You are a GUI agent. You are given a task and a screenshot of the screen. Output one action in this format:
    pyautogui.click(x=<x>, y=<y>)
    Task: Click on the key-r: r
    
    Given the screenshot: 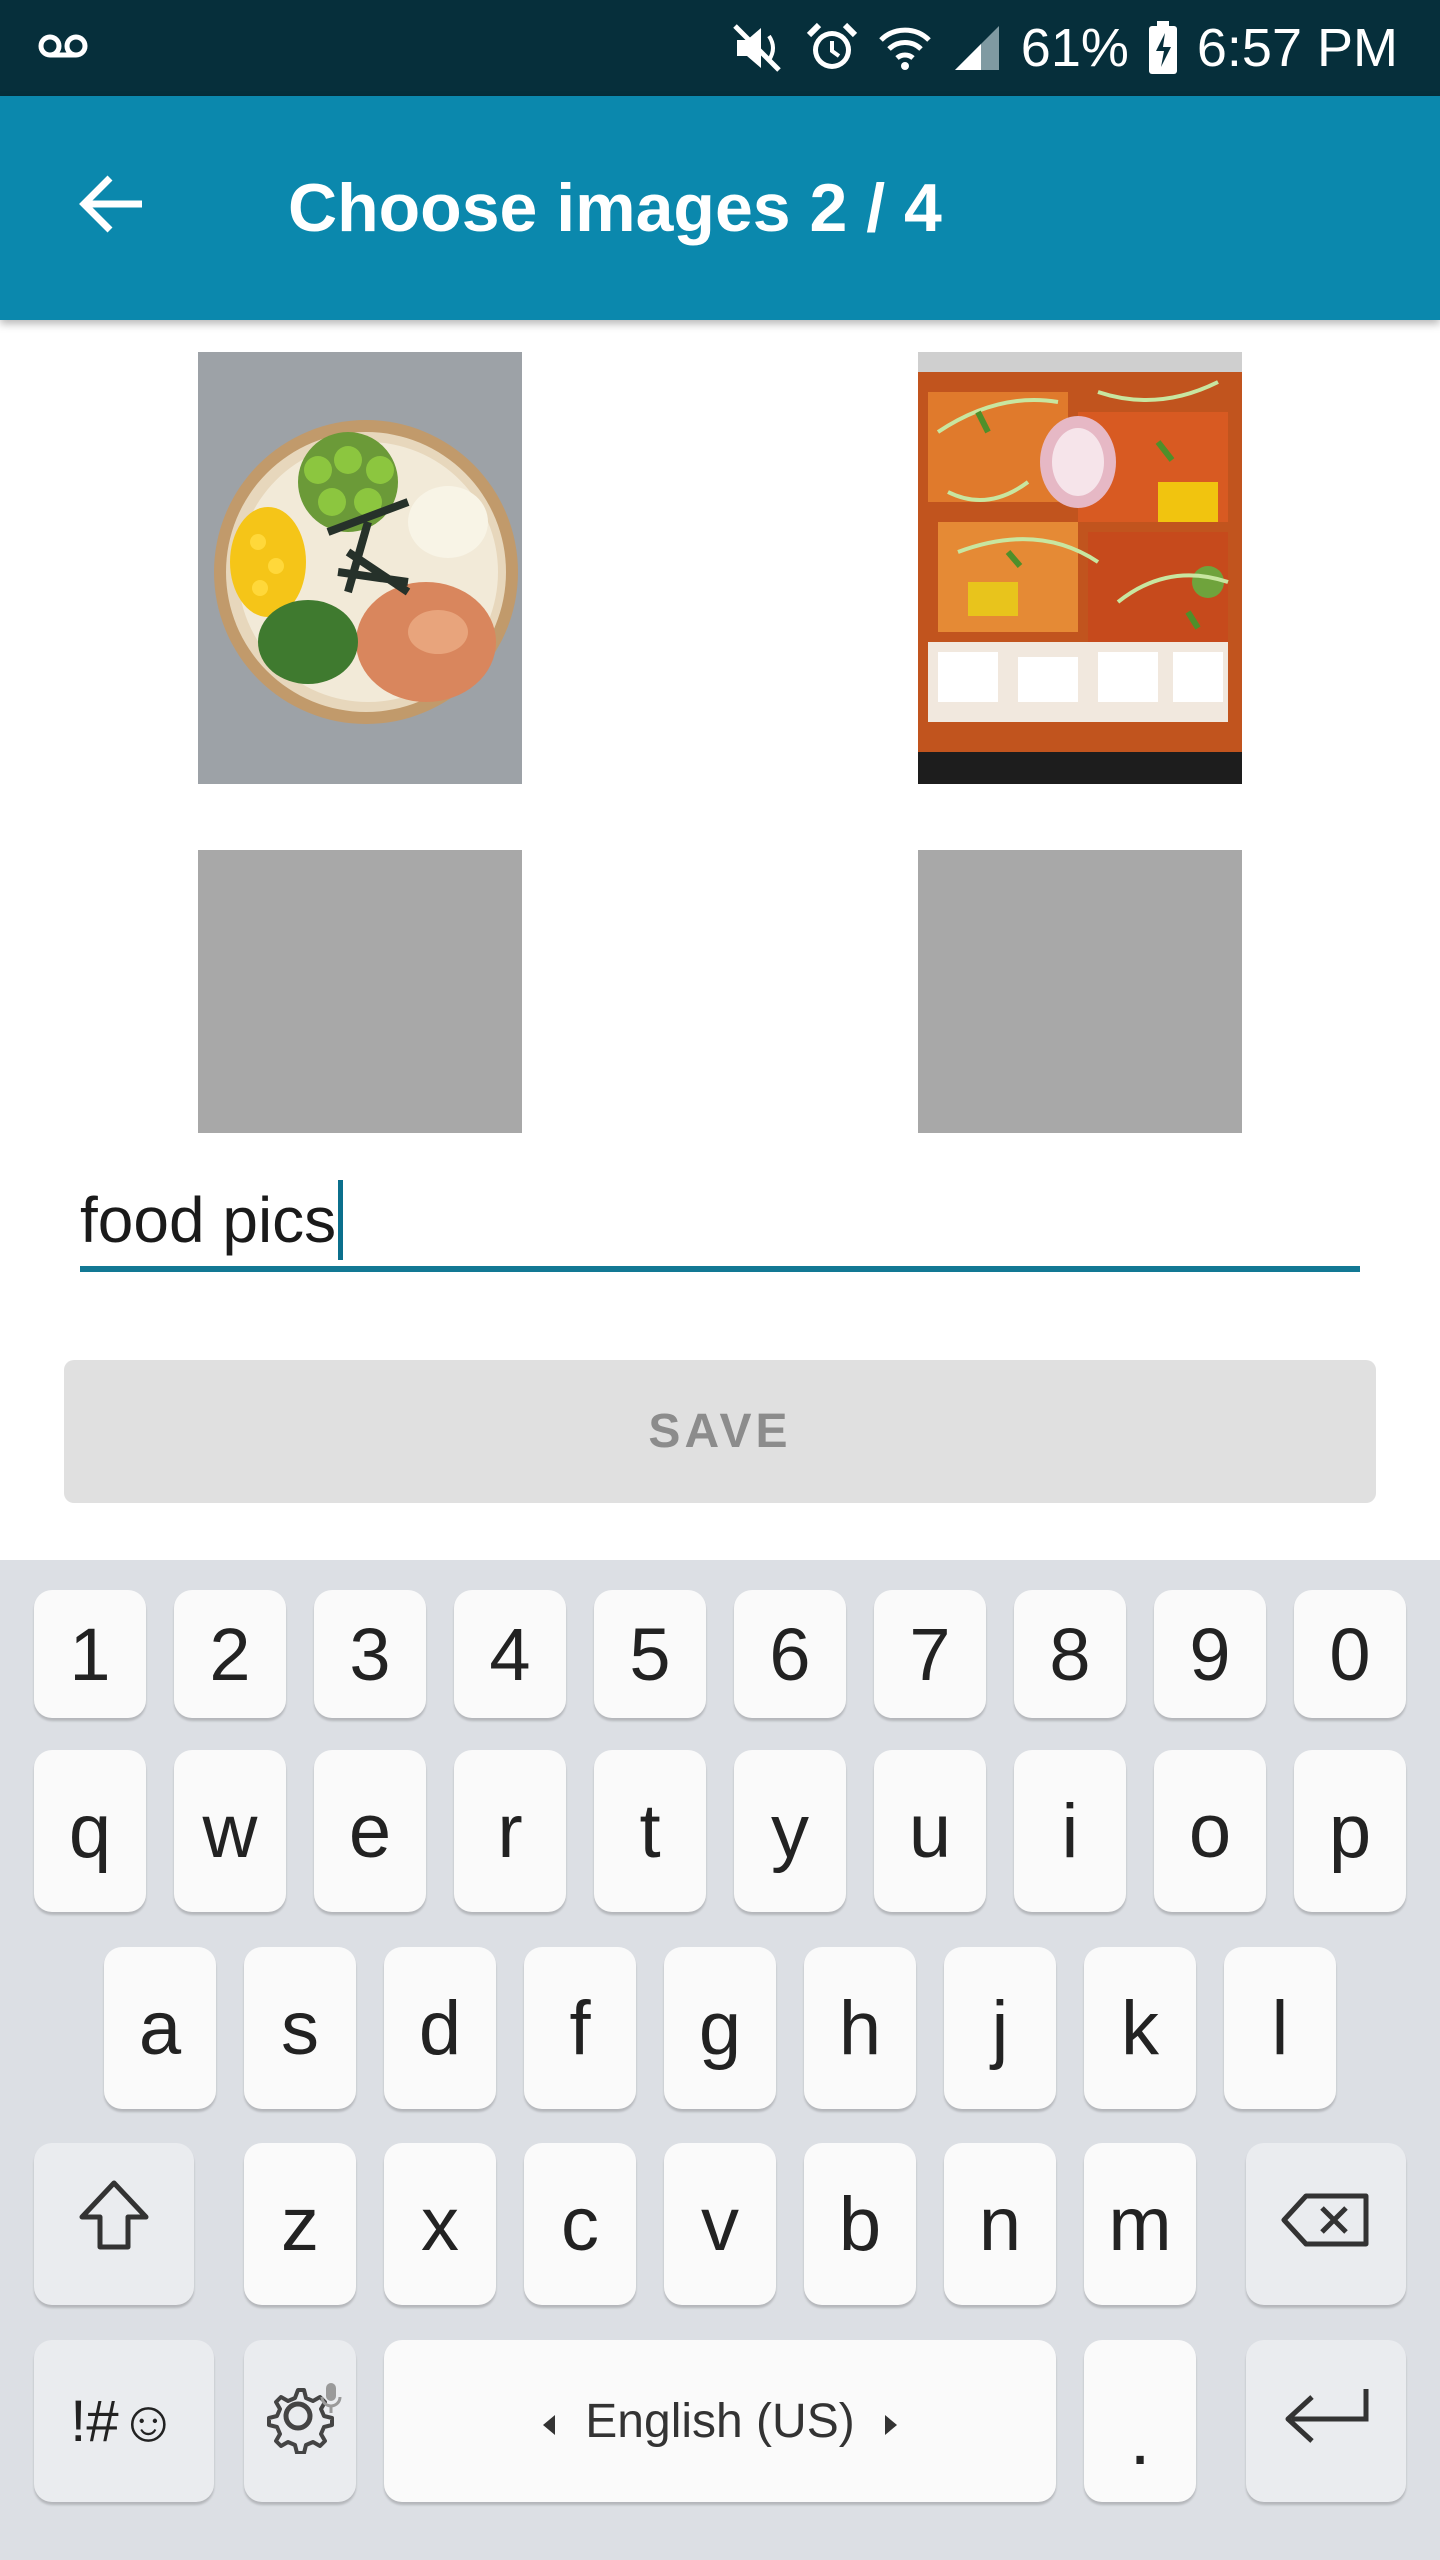 What is the action you would take?
    pyautogui.click(x=510, y=1831)
    